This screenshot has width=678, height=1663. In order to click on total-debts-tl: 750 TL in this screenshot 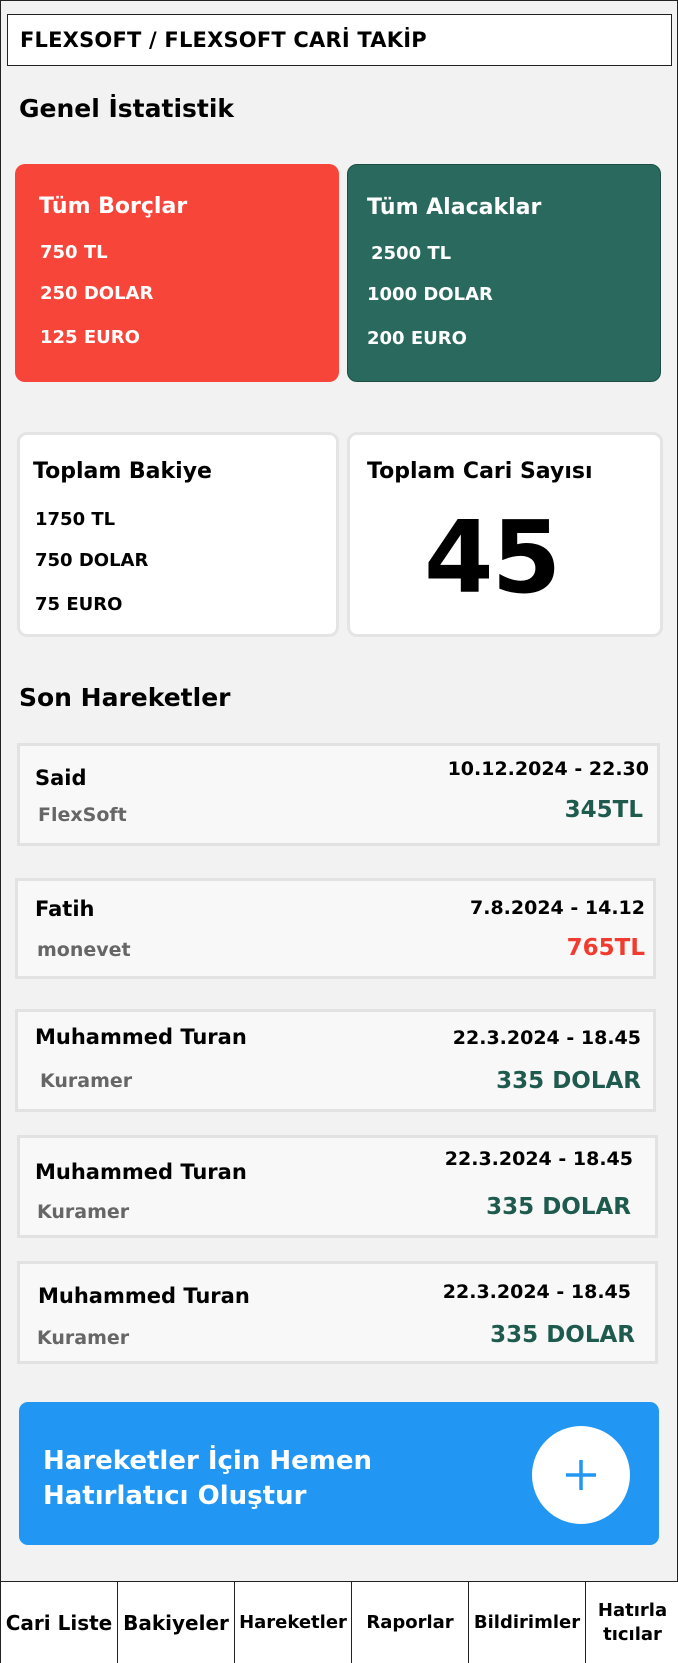, I will do `click(74, 252)`.